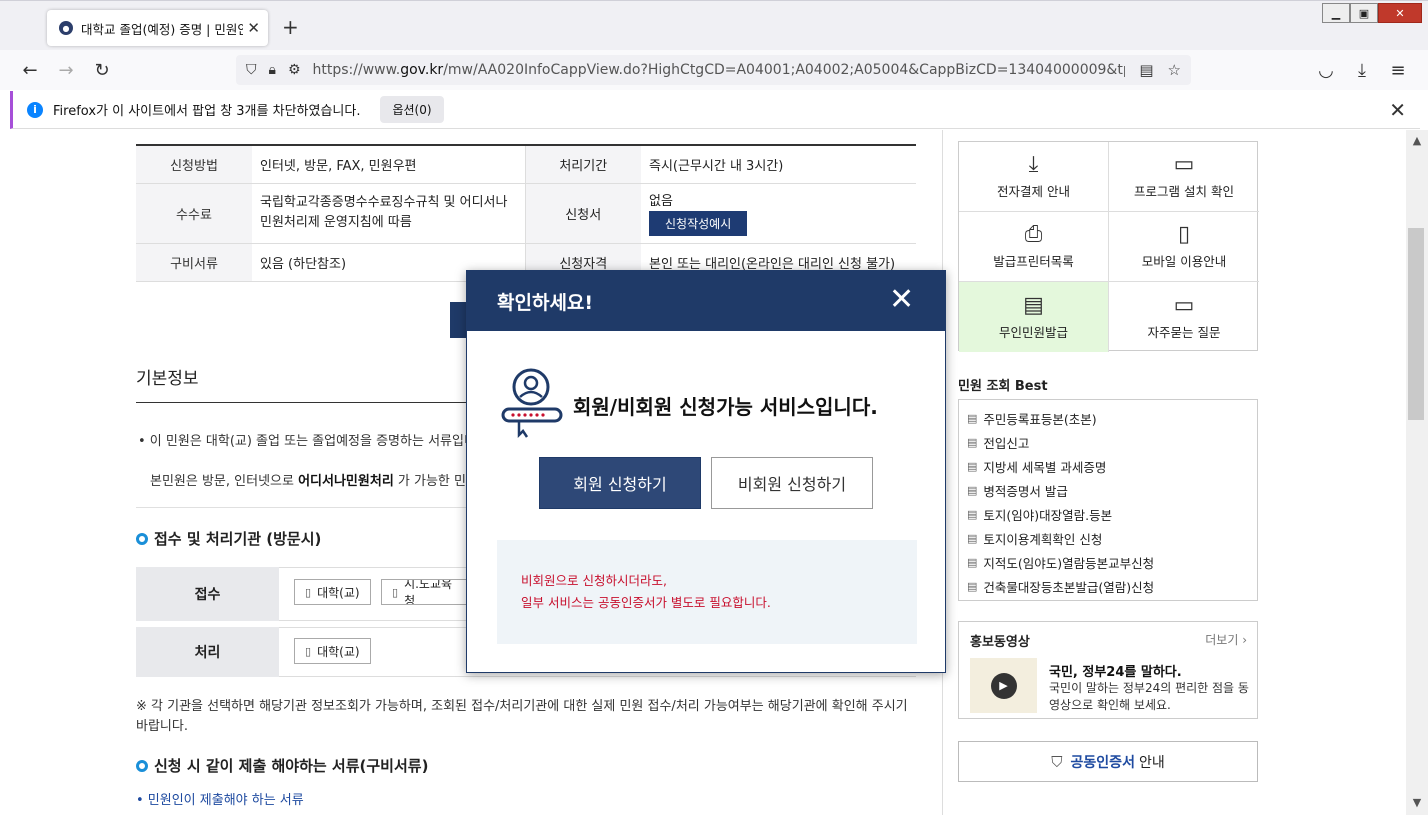 This screenshot has width=1428, height=815. Describe the element at coordinates (714, 25) in the screenshot. I see `browser-tab-bar: ● 대학교 졸업(예정) 증명 | 민원안 ✕ + ▁ ▣ ✕` at that location.